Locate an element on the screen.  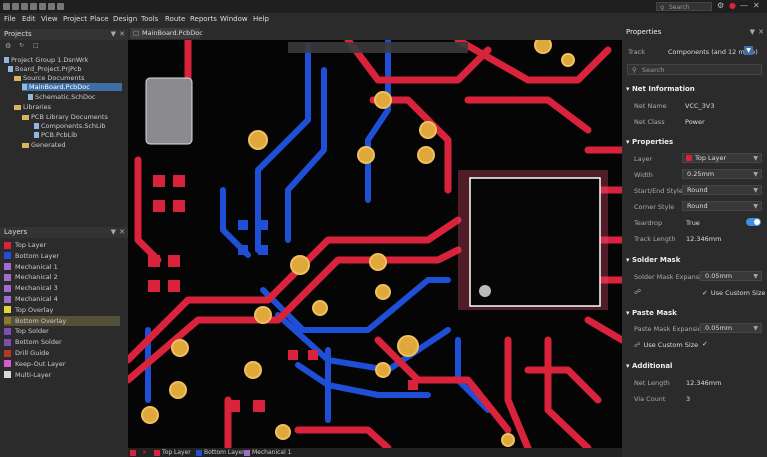
paste-mask-custom-label: ☍ Use Custom Size is located at coordinates (666, 345).